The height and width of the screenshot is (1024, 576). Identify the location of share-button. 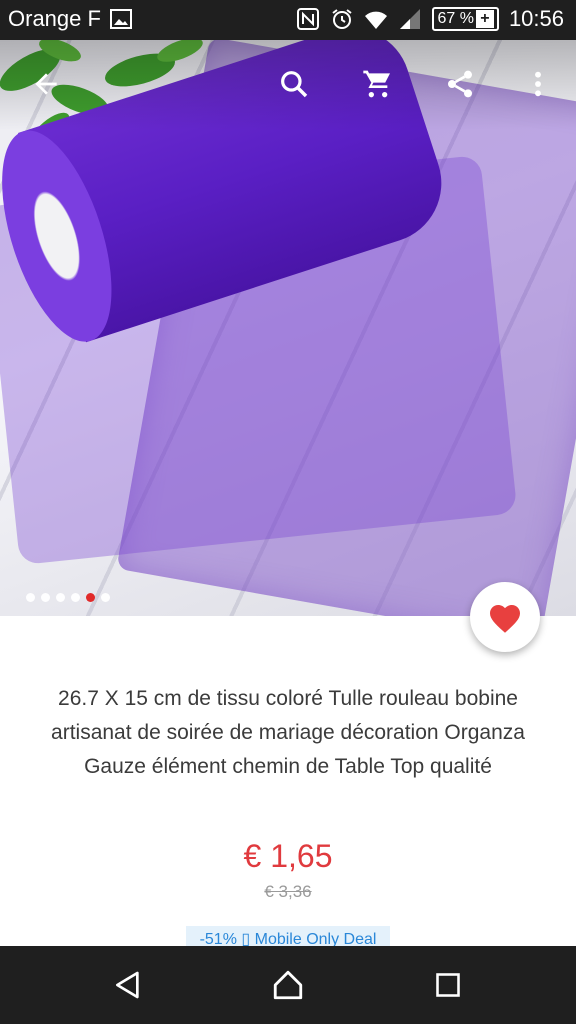
(460, 84).